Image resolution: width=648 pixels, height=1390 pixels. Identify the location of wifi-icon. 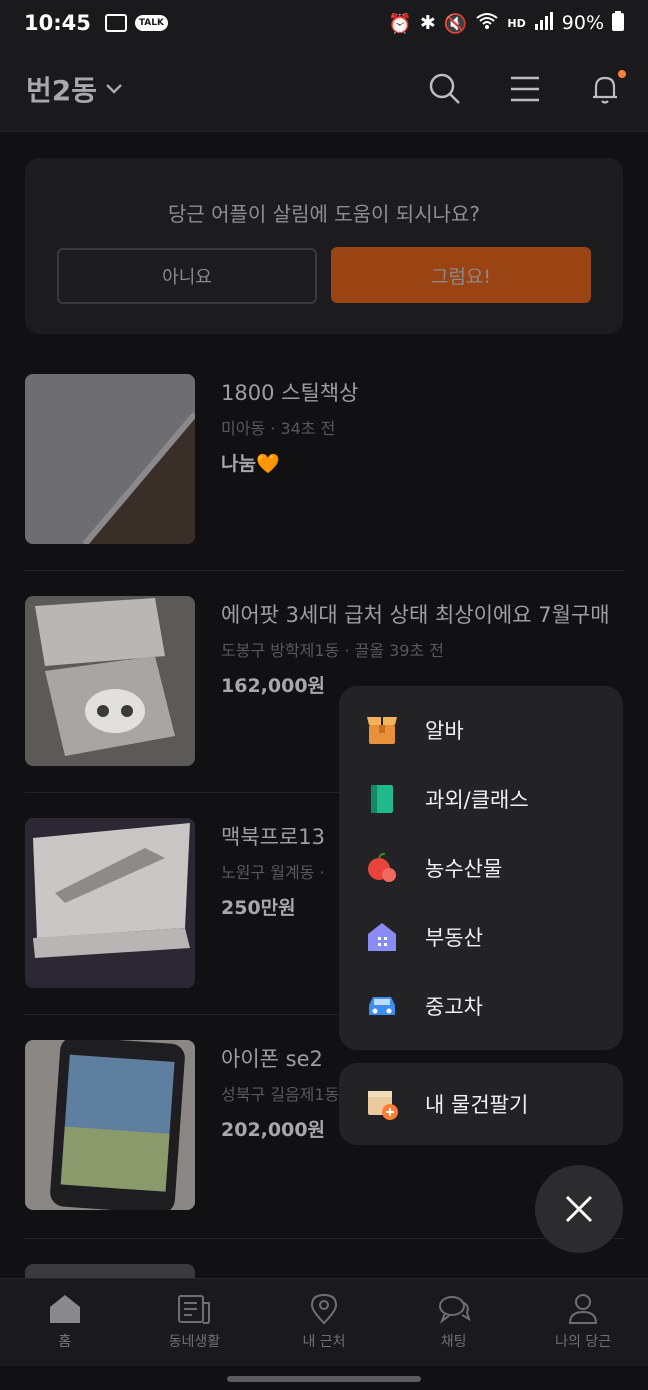
(487, 23).